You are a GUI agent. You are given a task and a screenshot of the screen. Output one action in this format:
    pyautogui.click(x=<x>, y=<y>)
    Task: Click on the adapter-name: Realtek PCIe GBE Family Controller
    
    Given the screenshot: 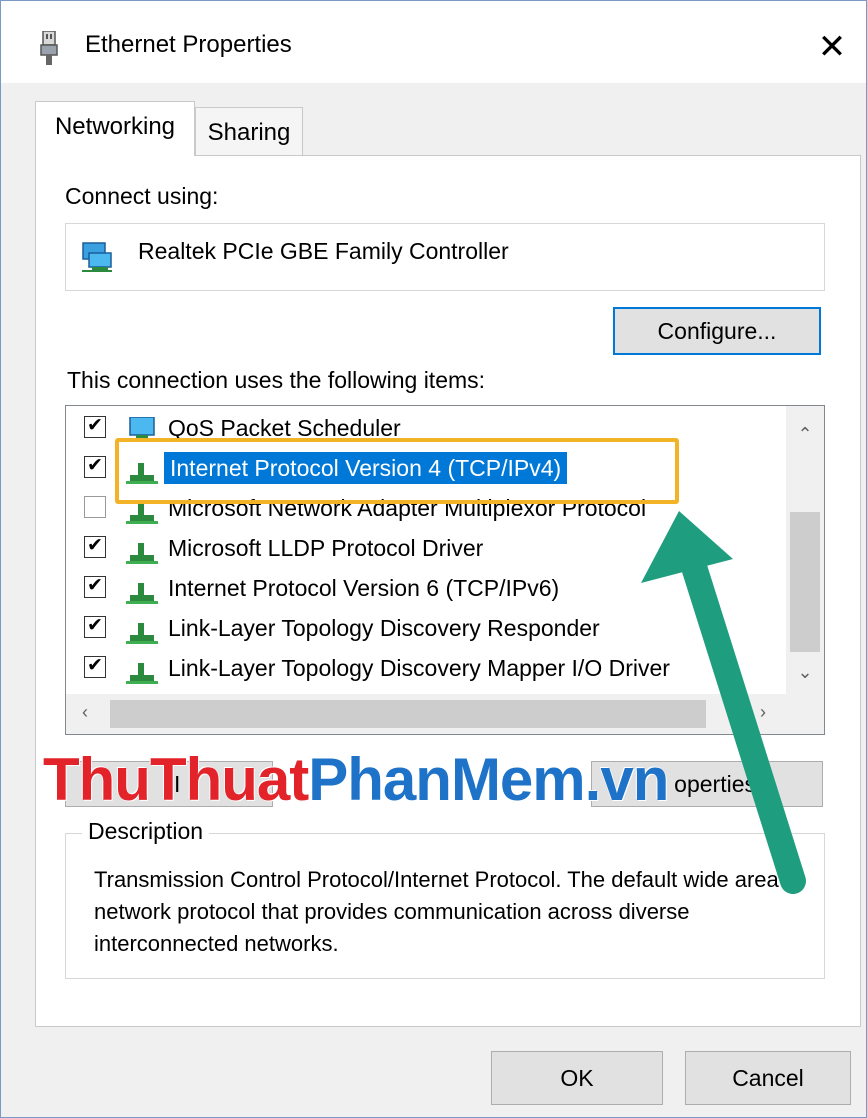 What is the action you would take?
    pyautogui.click(x=323, y=251)
    